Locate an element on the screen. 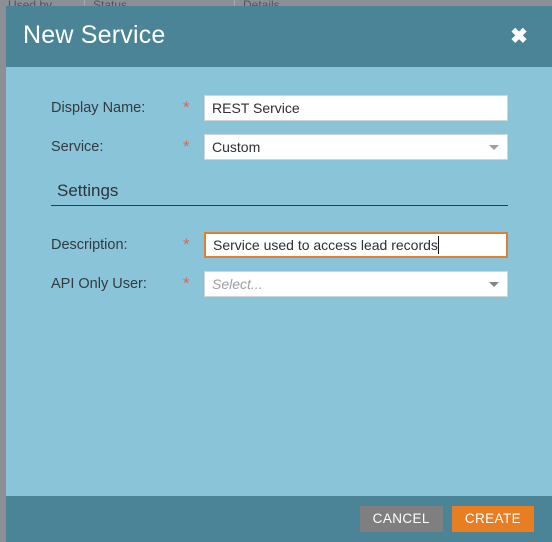 The image size is (552, 542). display-name-field-wrap is located at coordinates (356, 108).